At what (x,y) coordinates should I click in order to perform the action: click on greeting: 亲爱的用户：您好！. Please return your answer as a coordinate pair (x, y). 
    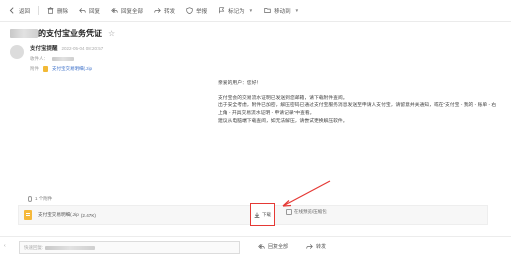
    Looking at the image, I should click on (240, 83).